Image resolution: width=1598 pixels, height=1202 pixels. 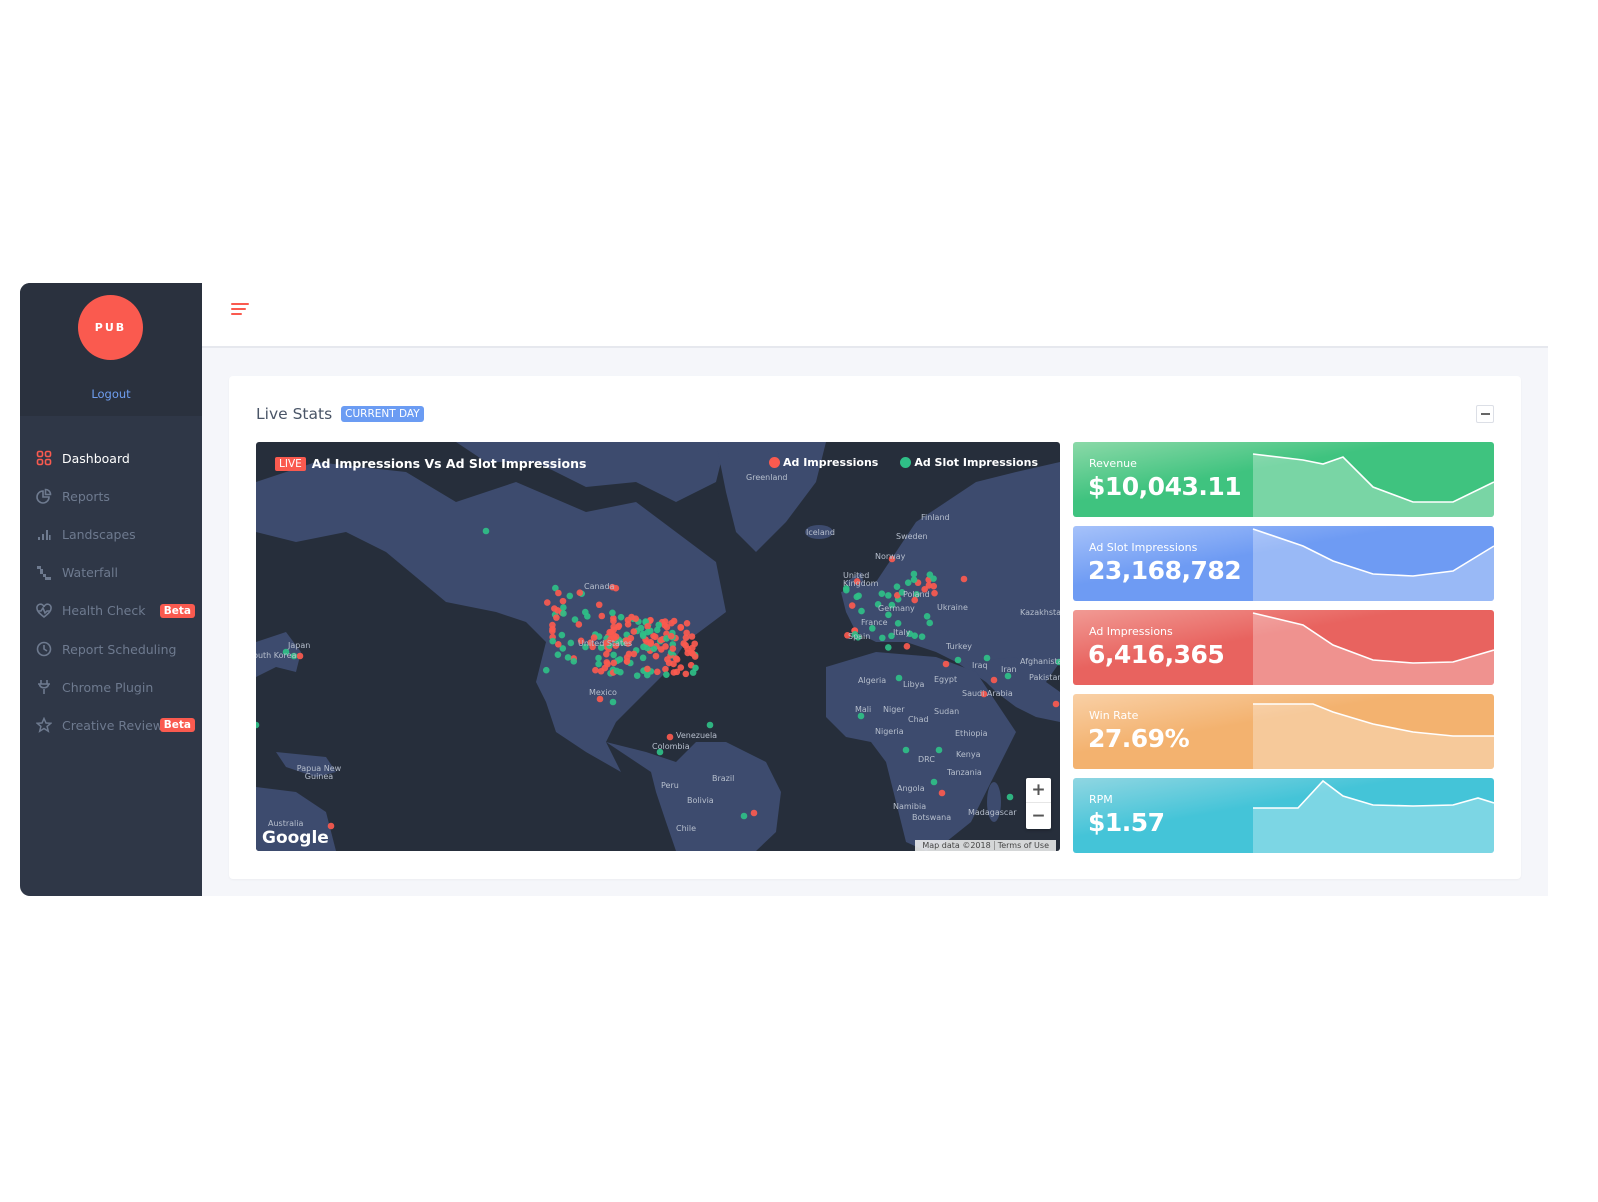 I want to click on geo-label: Niger, so click(x=894, y=709).